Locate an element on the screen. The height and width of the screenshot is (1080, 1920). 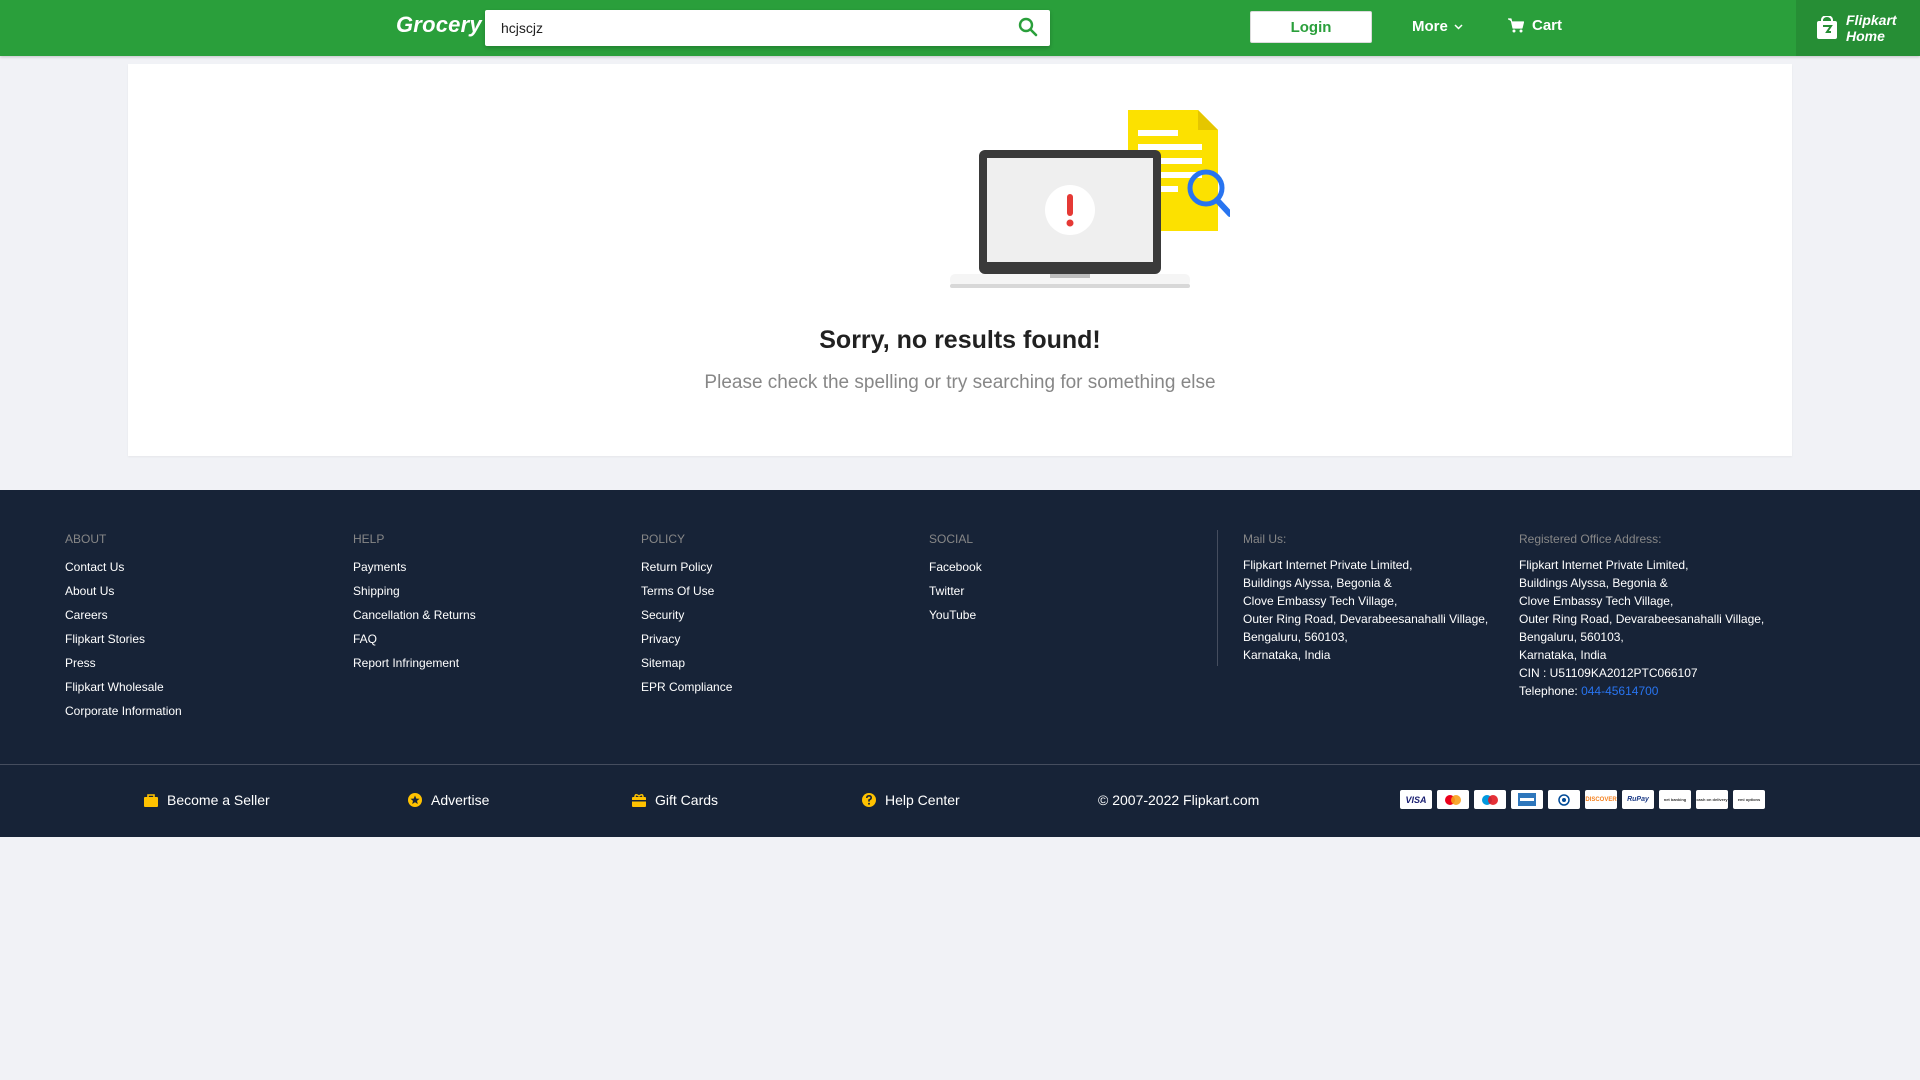
footer-heading: POLICY is located at coordinates (663, 539).